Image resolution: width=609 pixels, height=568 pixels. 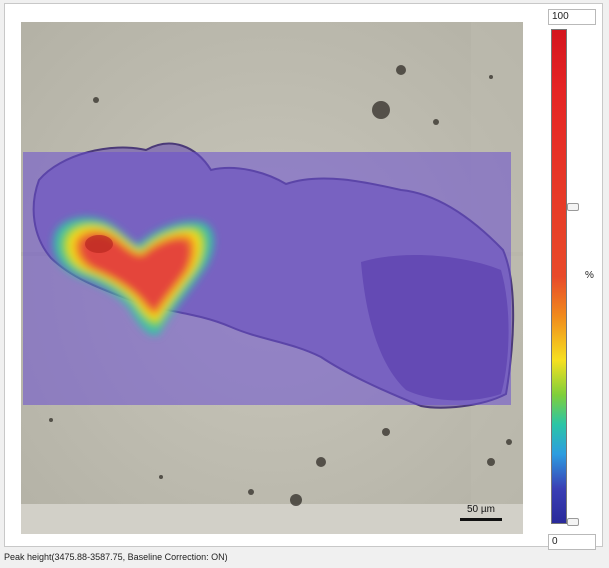 What do you see at coordinates (481, 509) in the screenshot?
I see `scale-bar-label: 50 µm` at bounding box center [481, 509].